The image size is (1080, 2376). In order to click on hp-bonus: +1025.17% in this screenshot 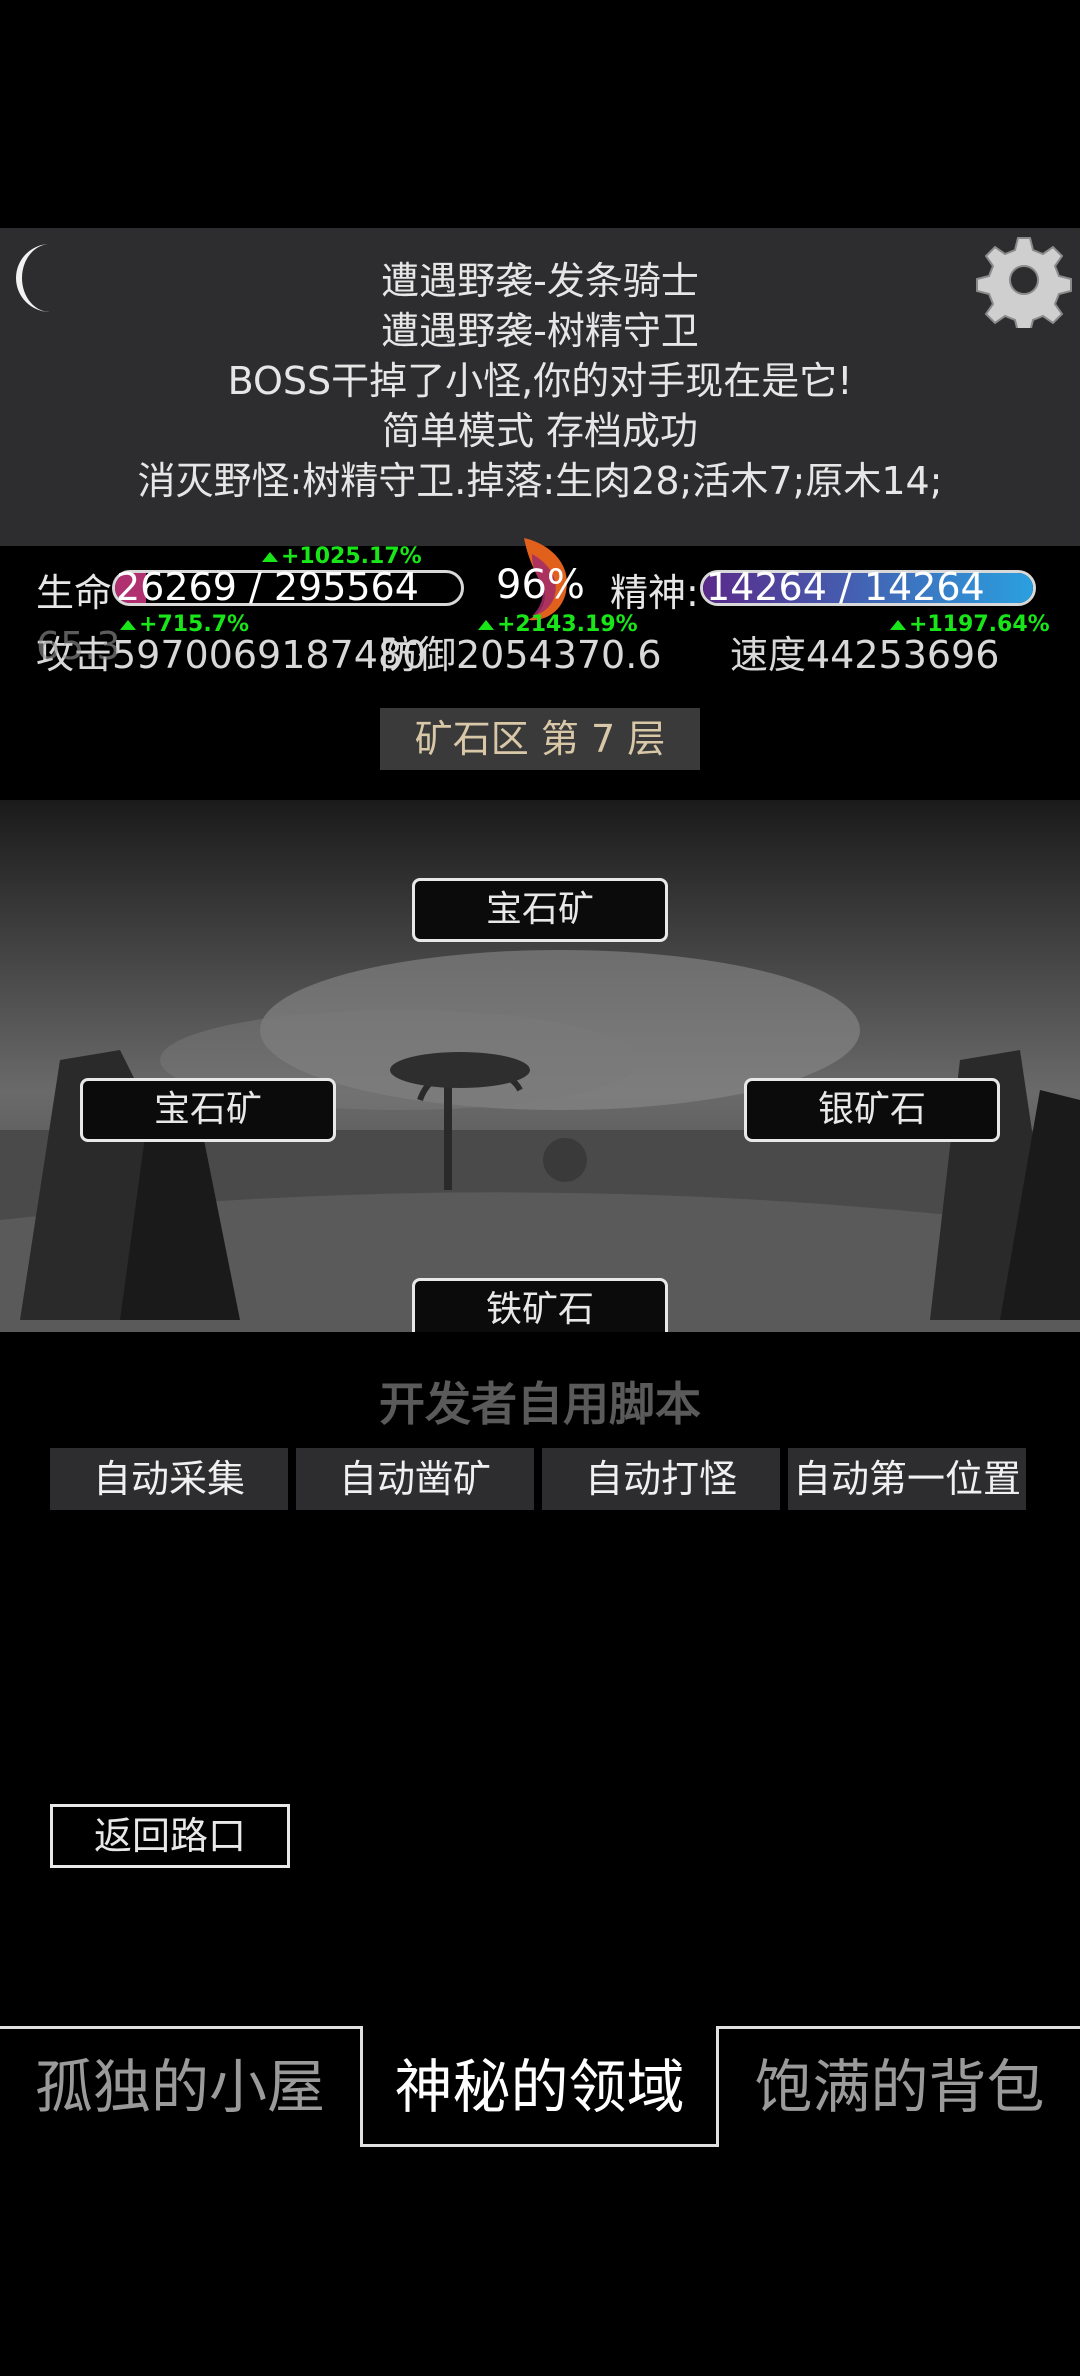, I will do `click(342, 556)`.